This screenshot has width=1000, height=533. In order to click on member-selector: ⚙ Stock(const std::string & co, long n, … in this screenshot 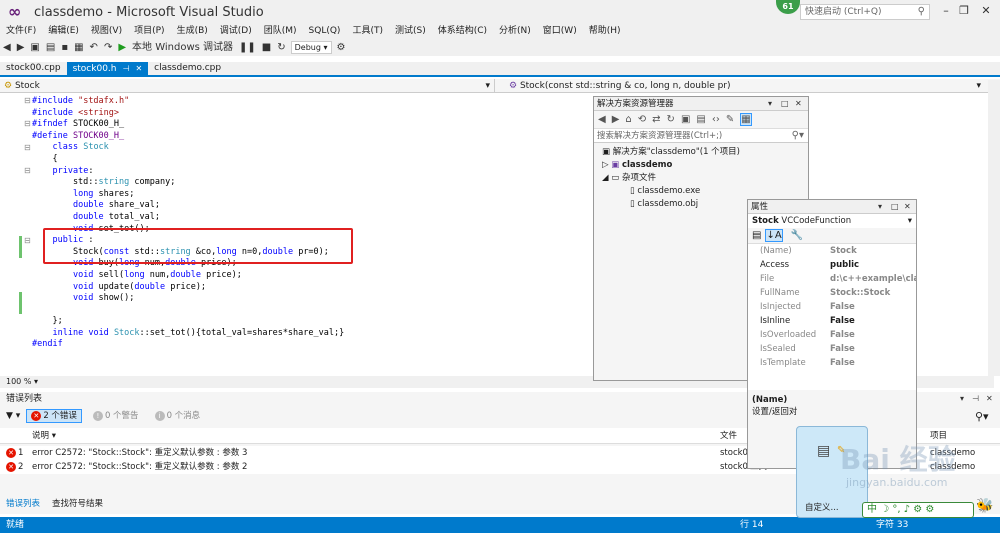, I will do `click(745, 86)`.